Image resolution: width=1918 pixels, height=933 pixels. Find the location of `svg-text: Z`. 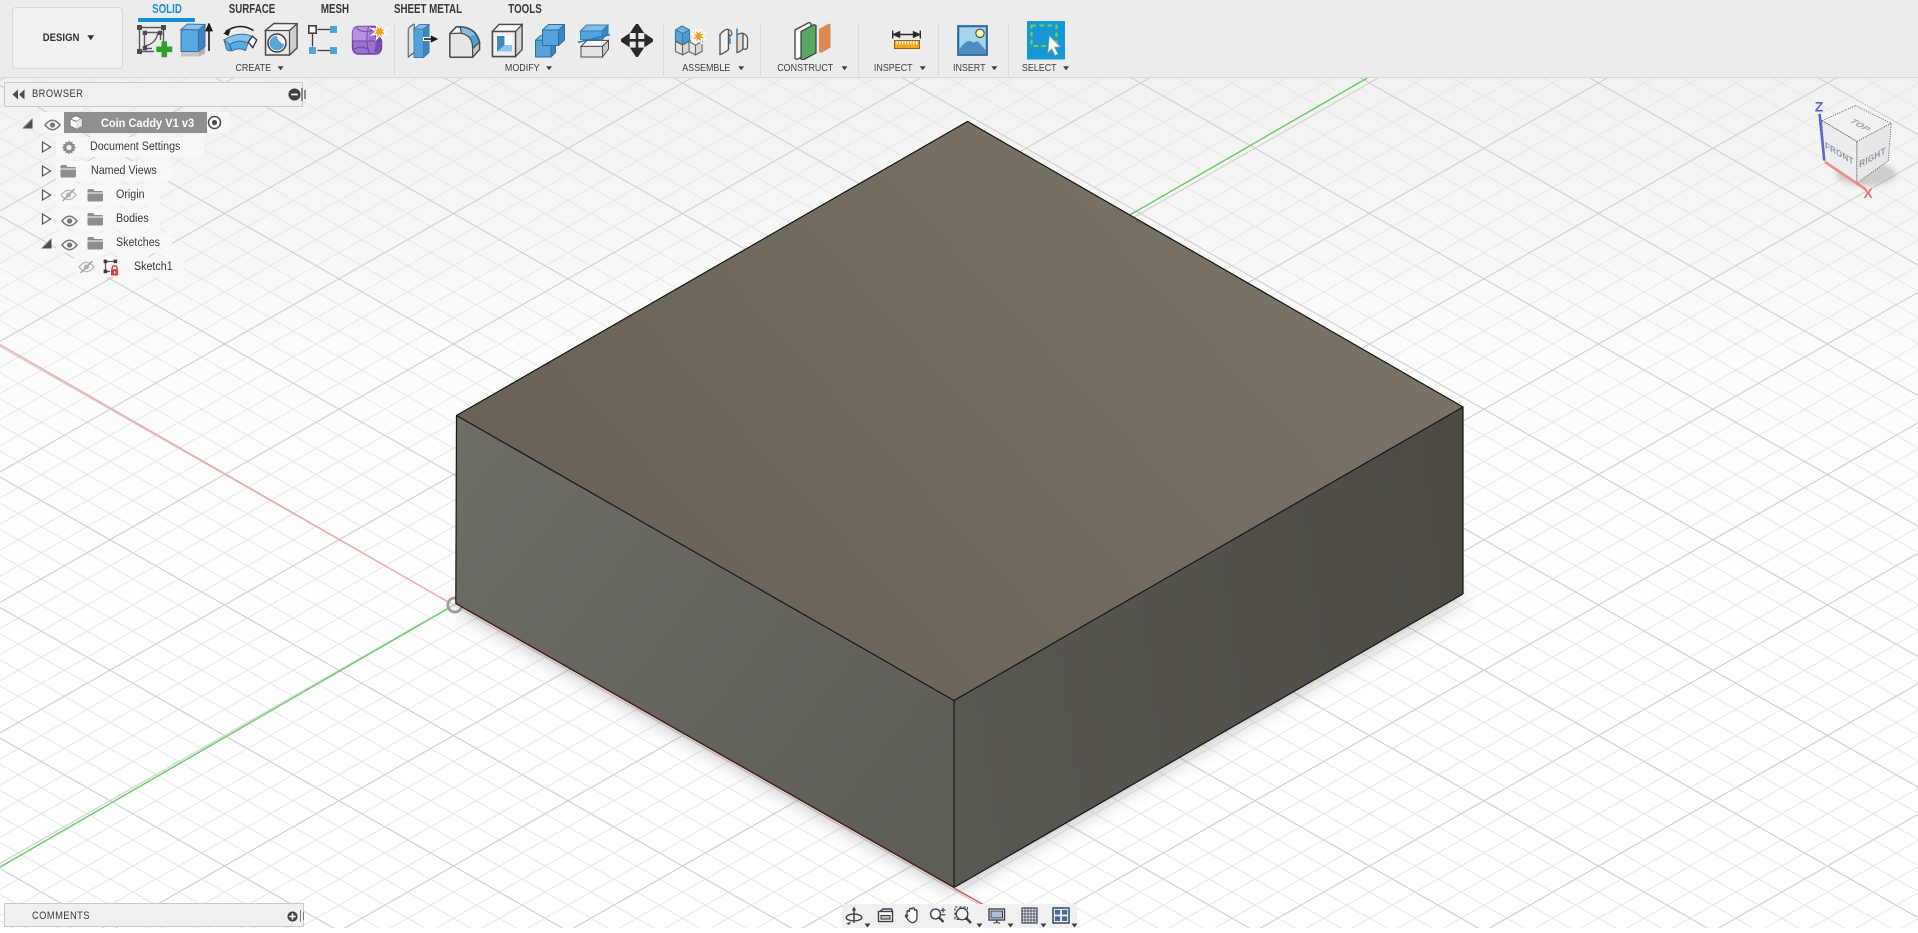

svg-text: Z is located at coordinates (1819, 107).